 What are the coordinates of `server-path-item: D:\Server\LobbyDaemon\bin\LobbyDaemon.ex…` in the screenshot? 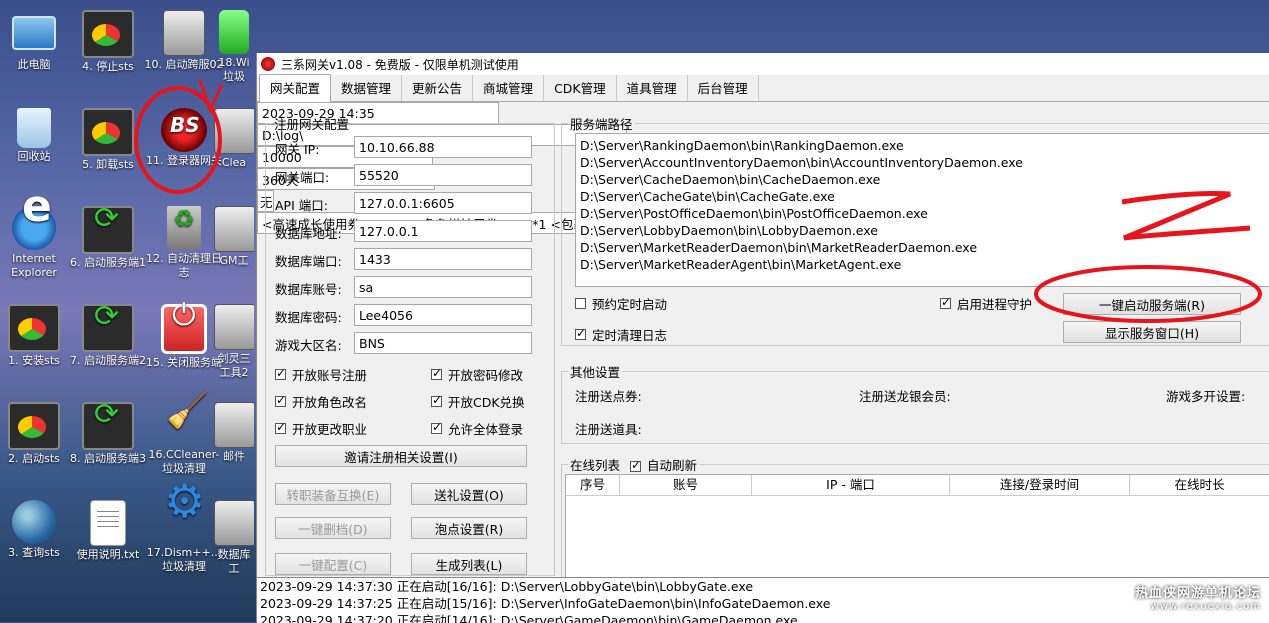 It's located at (924, 230).